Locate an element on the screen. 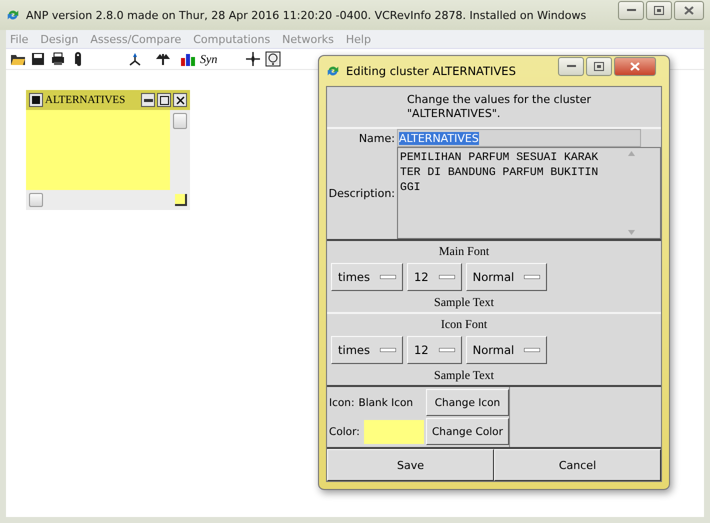 Image resolution: width=710 pixels, height=523 pixels. help-icon is located at coordinates (273, 59).